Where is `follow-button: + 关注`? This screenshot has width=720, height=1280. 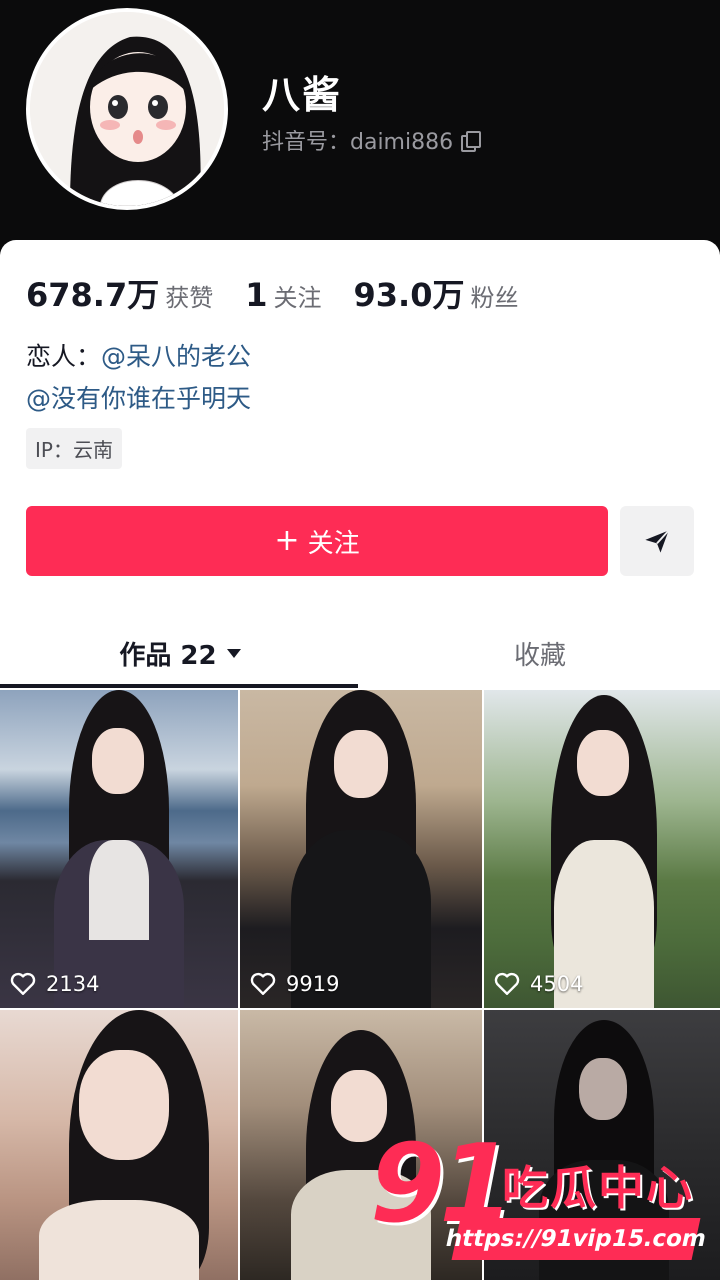
follow-button: + 关注 is located at coordinates (317, 541).